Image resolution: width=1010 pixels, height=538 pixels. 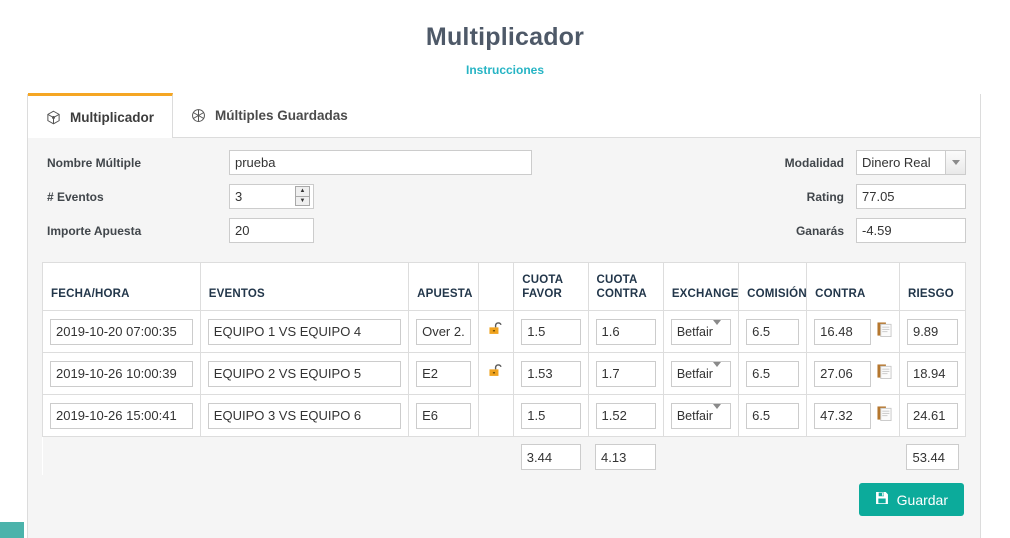 I want to click on tab-strip: Multiplicador Múltiples Guardadas, so click(x=504, y=115).